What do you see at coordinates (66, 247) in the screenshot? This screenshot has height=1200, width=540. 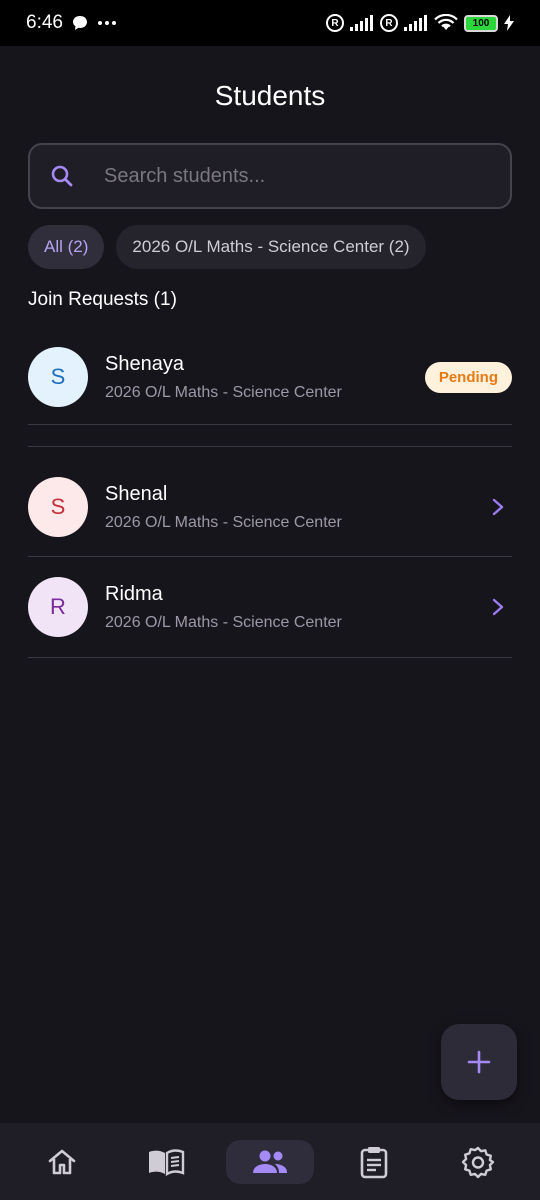 I see `filter-chip-all: All (2)` at bounding box center [66, 247].